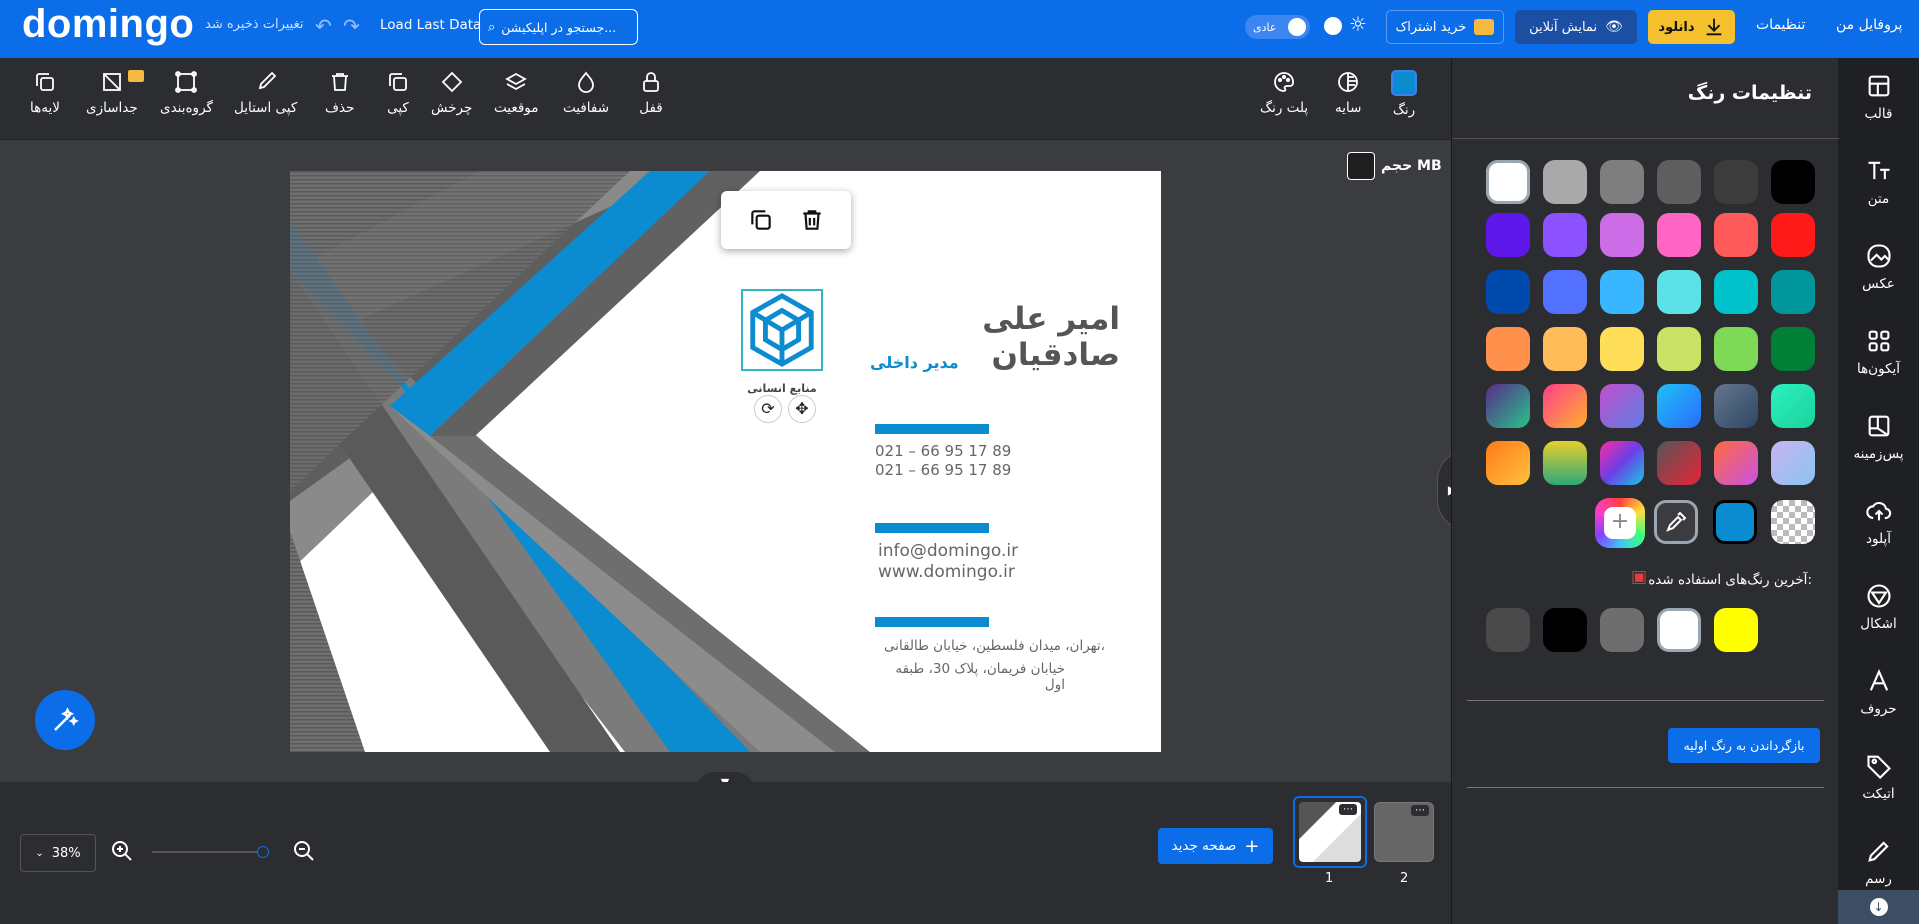 The height and width of the screenshot is (924, 1919). Describe the element at coordinates (1878, 607) in the screenshot. I see `sidebar-item-shapes: اشکال` at that location.